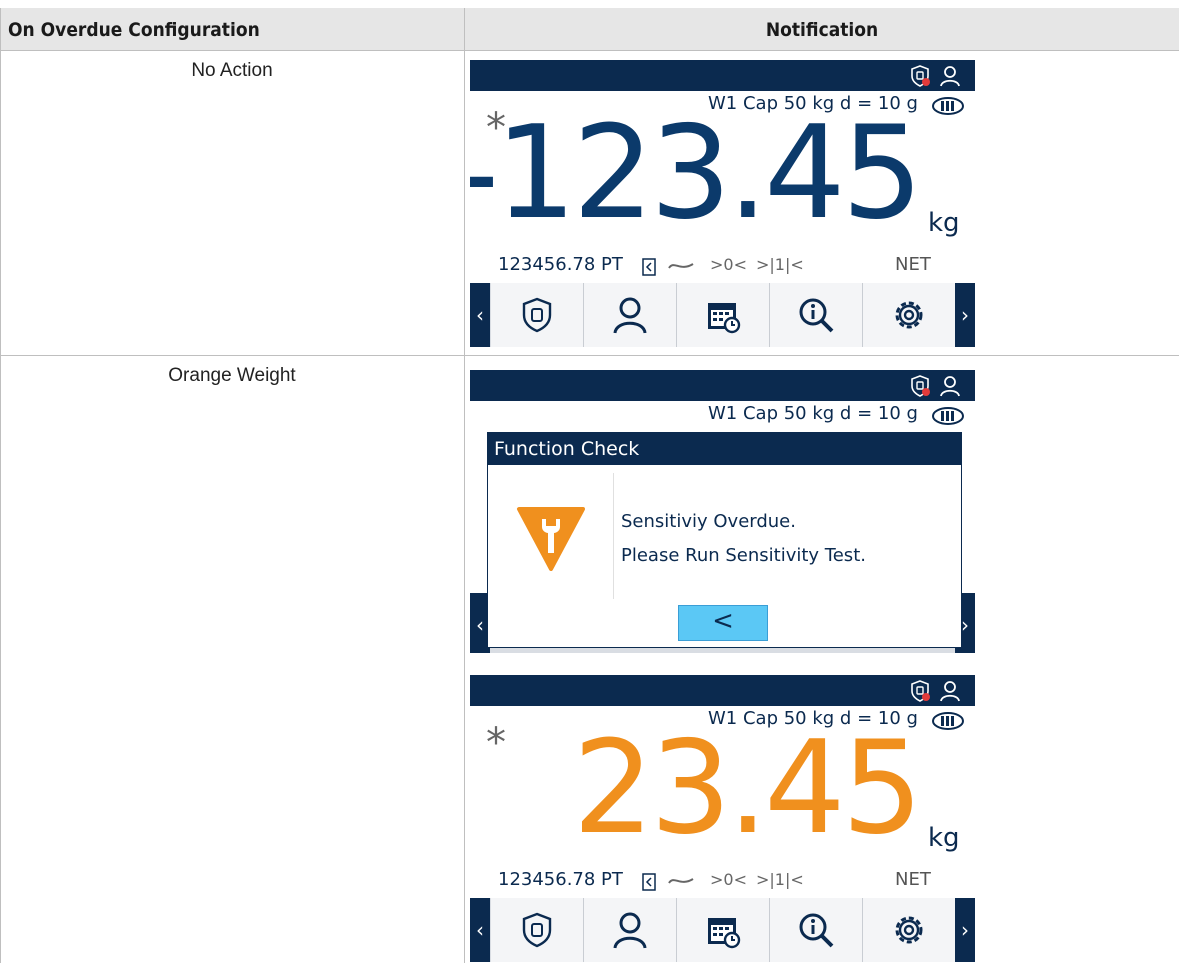  What do you see at coordinates (813, 413) in the screenshot?
I see `capacity-line: W1 Cap 50 kg d = 10 g` at bounding box center [813, 413].